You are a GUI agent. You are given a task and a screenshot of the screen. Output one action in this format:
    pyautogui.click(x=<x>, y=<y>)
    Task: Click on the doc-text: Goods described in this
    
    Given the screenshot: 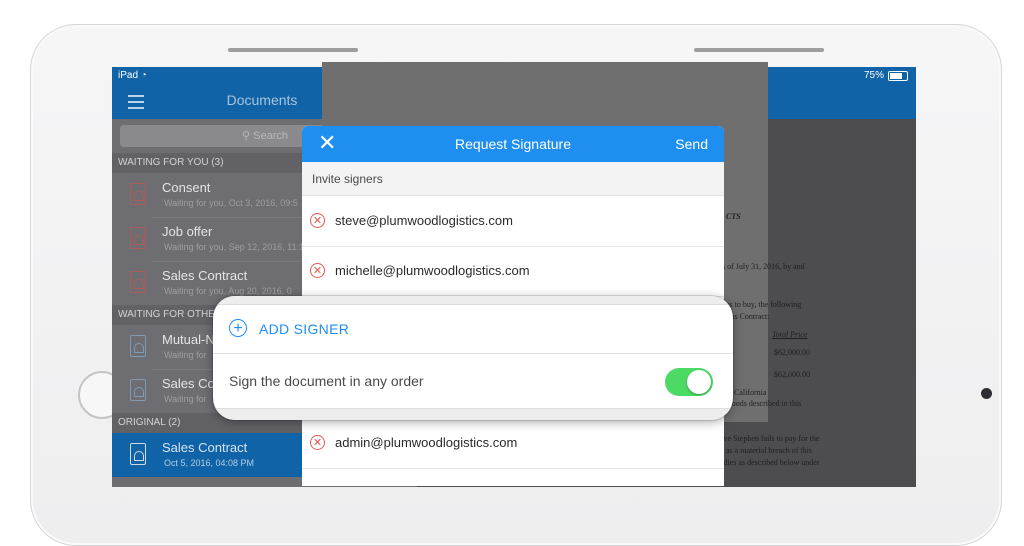 What is the action you would take?
    pyautogui.click(x=764, y=403)
    